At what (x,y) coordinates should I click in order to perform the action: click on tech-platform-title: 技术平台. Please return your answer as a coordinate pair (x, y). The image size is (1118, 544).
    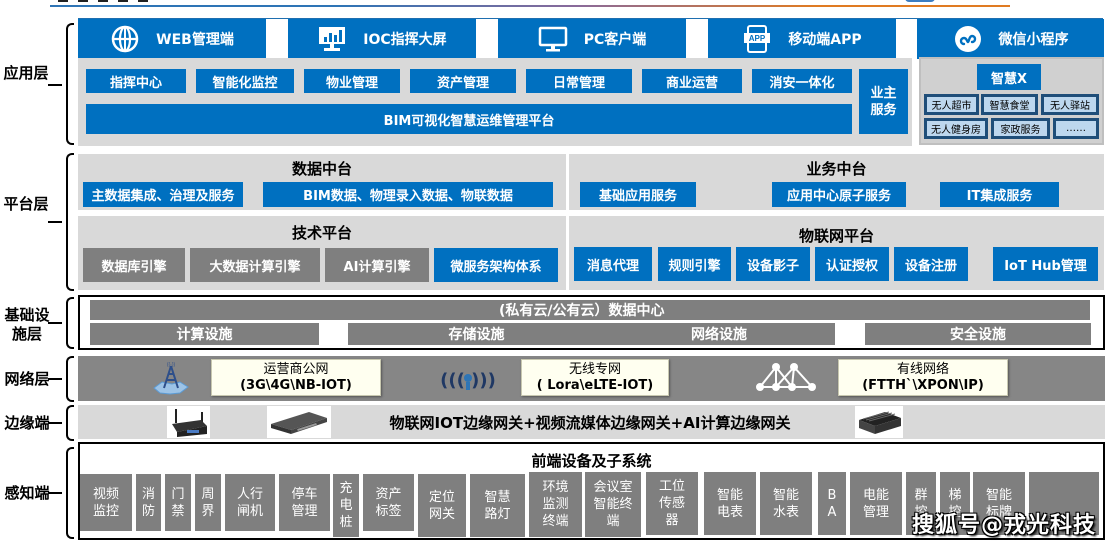
    Looking at the image, I should click on (321, 233).